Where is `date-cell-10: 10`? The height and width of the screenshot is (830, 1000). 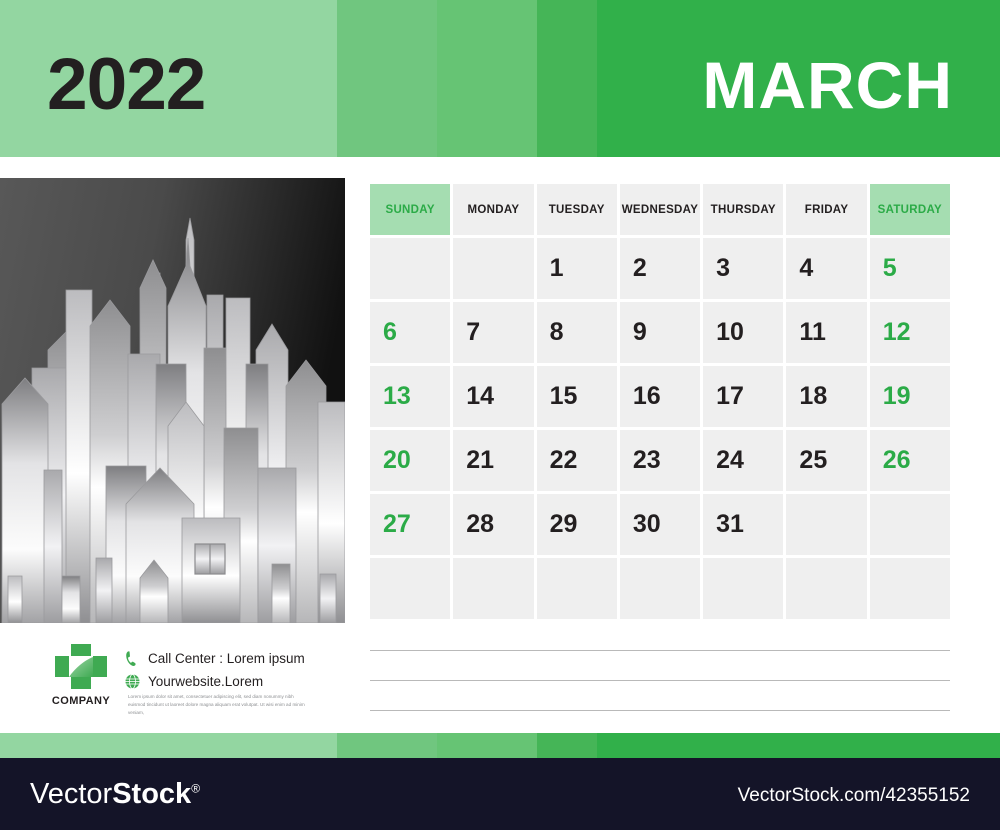
date-cell-10: 10 is located at coordinates (743, 332).